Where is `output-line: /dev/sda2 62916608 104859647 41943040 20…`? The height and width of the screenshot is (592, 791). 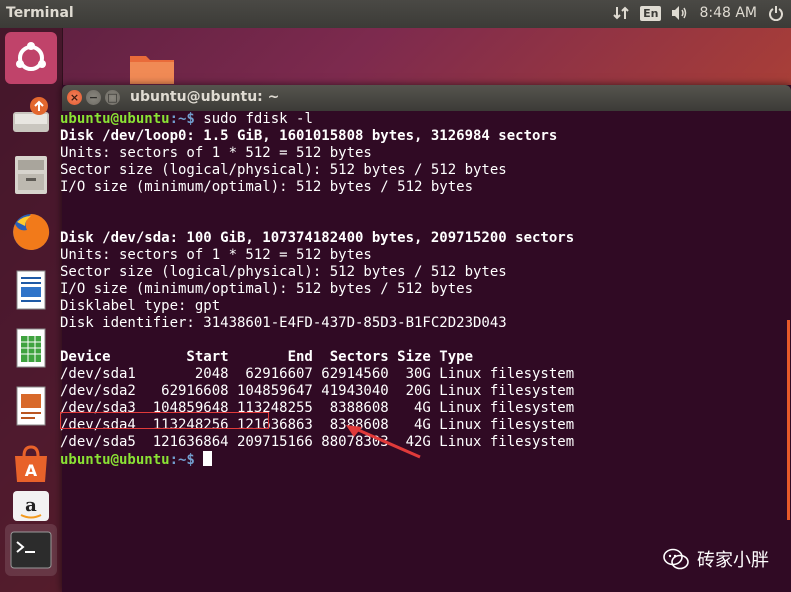 output-line: /dev/sda2 62916608 104859647 41943040 20… is located at coordinates (317, 391).